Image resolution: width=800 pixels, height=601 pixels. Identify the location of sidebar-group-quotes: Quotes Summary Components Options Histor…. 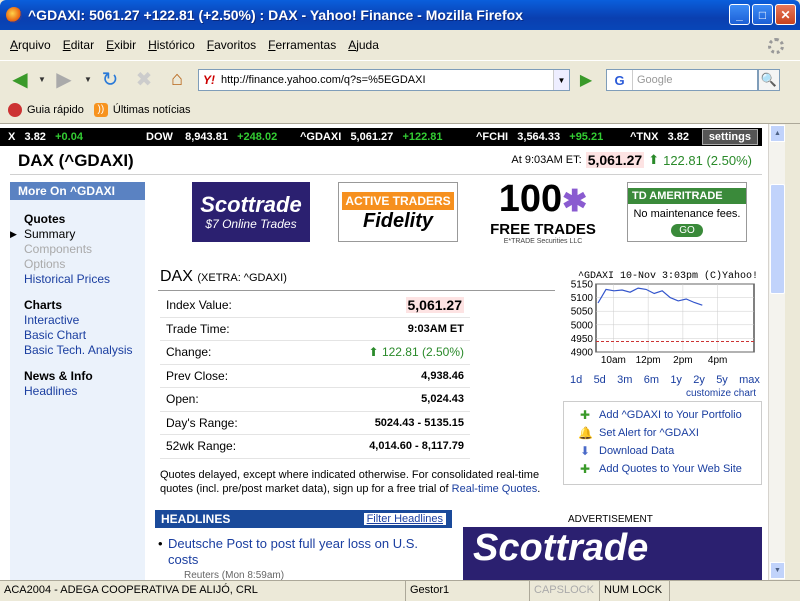
(77, 249).